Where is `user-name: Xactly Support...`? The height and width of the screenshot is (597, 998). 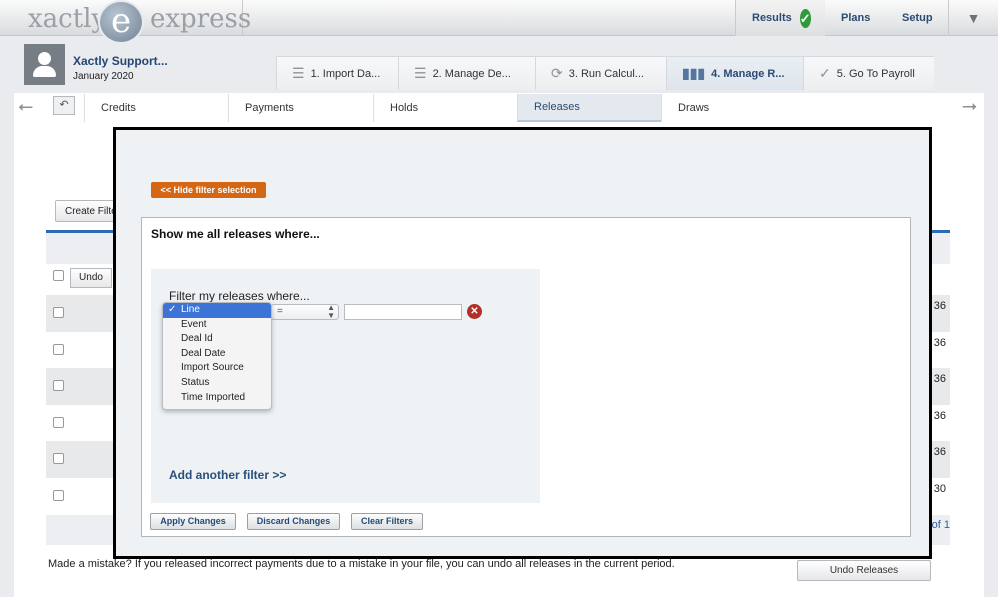
user-name: Xactly Support... is located at coordinates (120, 61).